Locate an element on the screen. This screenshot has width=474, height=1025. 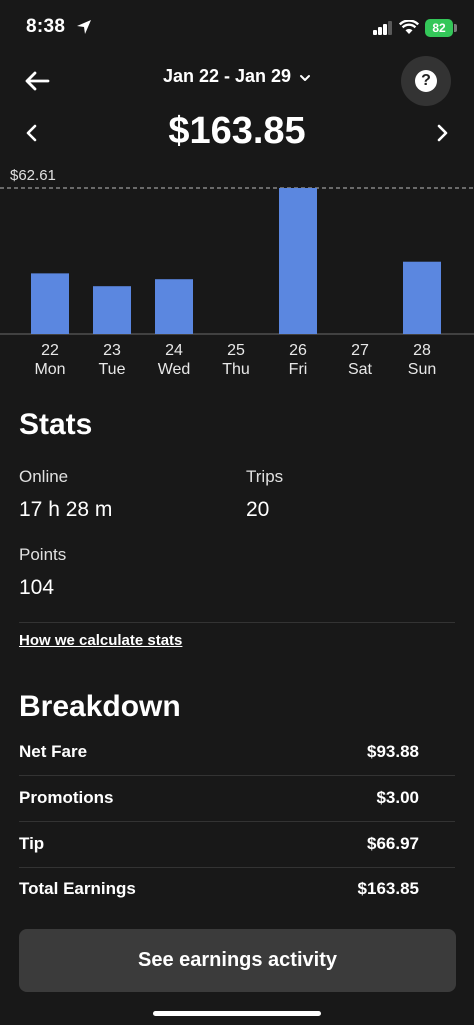
tick-label-weekday: Sun is located at coordinates (422, 369).